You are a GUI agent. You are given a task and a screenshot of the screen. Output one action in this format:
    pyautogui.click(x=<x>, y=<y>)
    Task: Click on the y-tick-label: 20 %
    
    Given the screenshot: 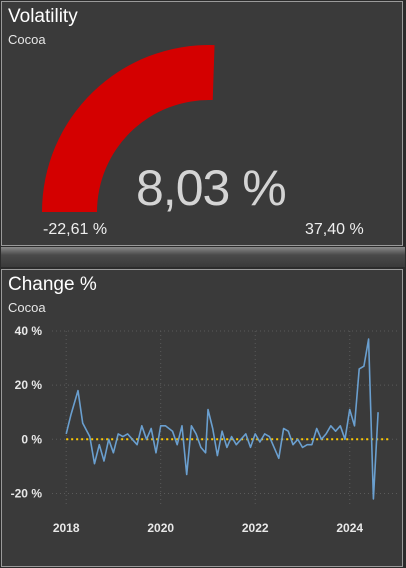 What is the action you would take?
    pyautogui.click(x=29, y=385)
    